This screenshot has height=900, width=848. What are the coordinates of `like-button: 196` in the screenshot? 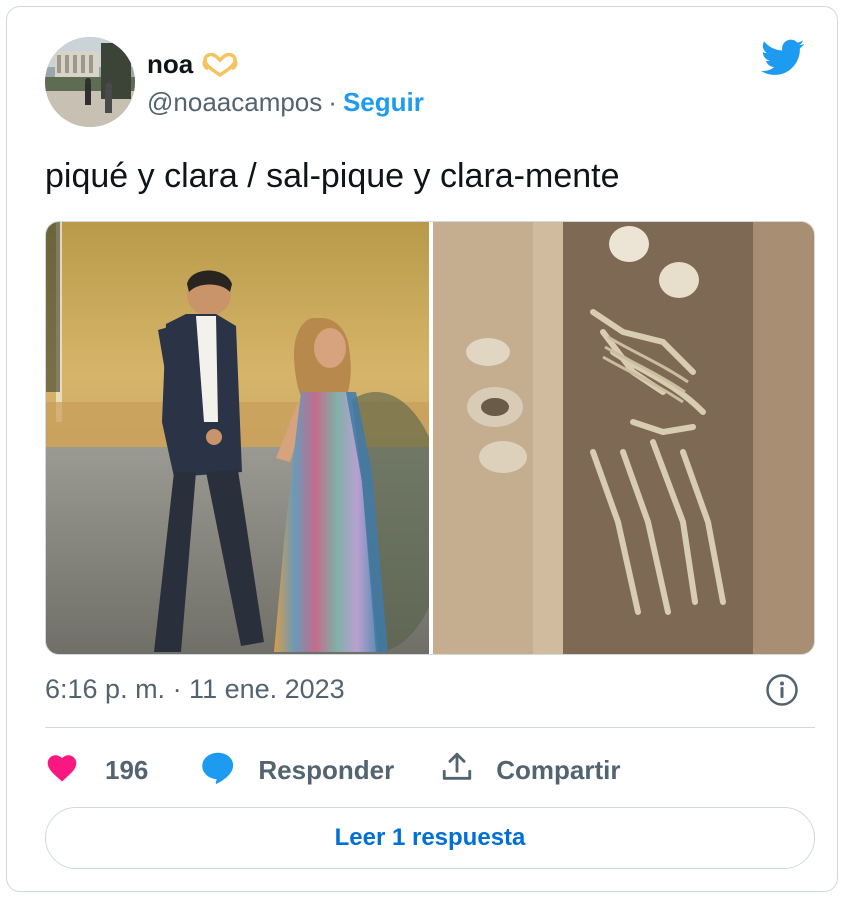 It's located at (96, 770).